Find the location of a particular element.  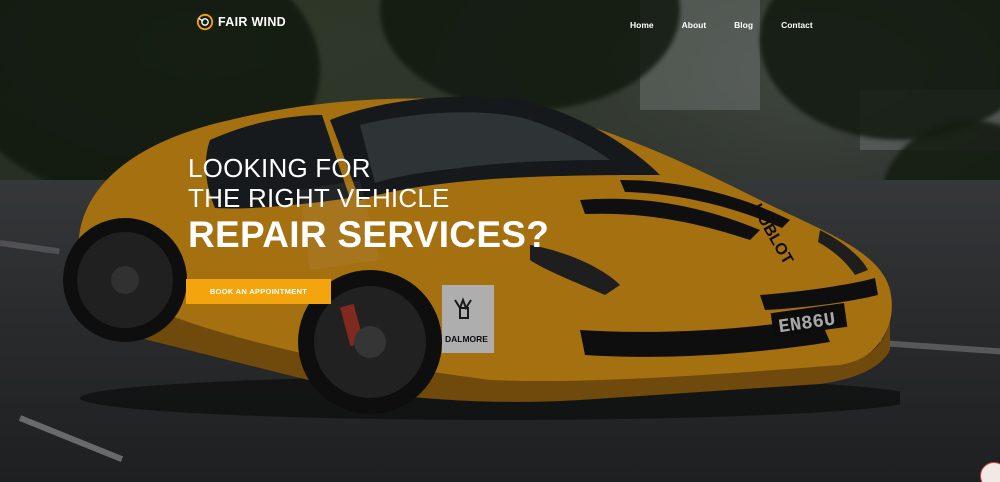

wheel-gauge-icon is located at coordinates (205, 22).